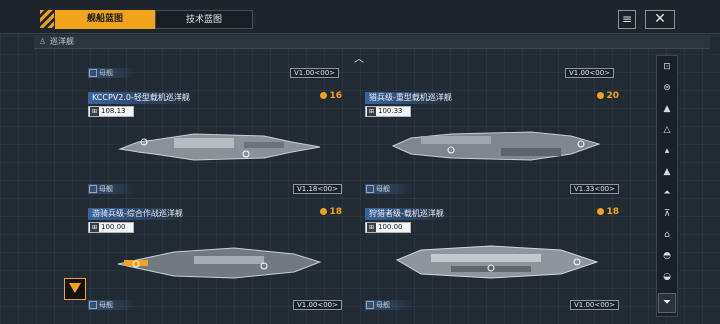 The height and width of the screenshot is (324, 720). What do you see at coordinates (667, 151) in the screenshot?
I see `auxiliary-icon: ▴` at bounding box center [667, 151].